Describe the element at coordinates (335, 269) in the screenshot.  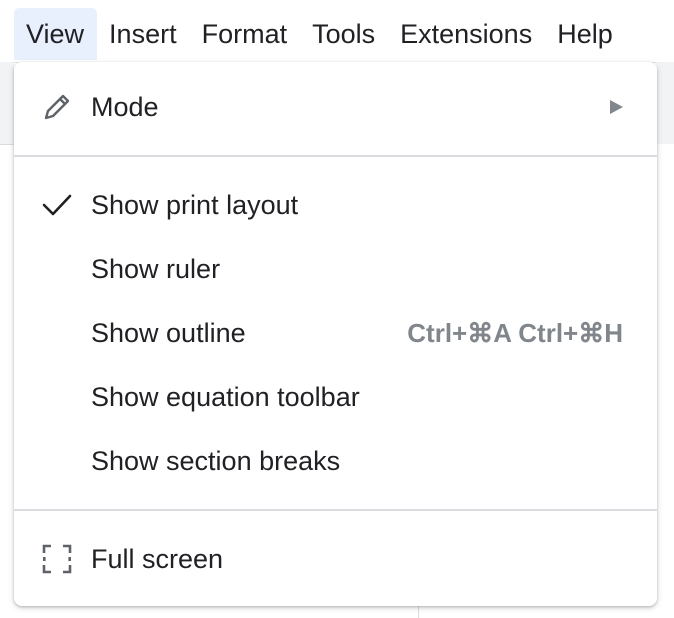
I see `menu-item-show-ruler: Show ruler` at that location.